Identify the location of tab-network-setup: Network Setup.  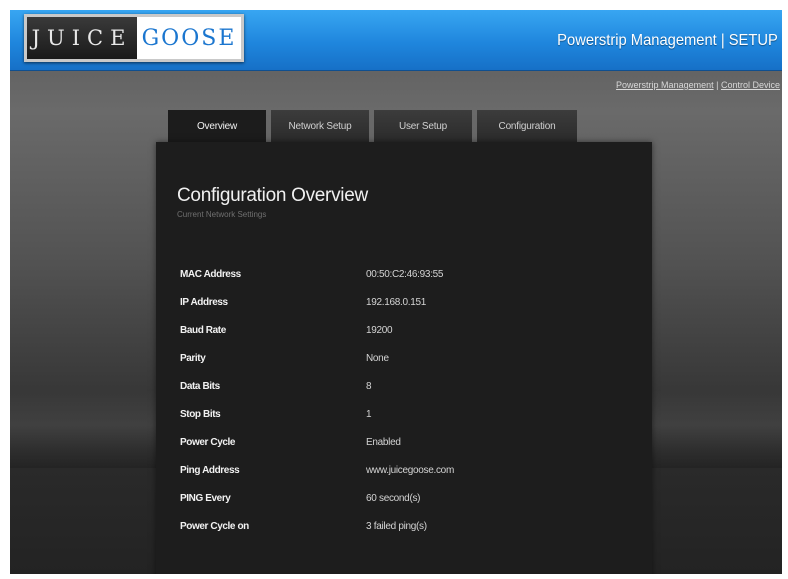
(320, 126).